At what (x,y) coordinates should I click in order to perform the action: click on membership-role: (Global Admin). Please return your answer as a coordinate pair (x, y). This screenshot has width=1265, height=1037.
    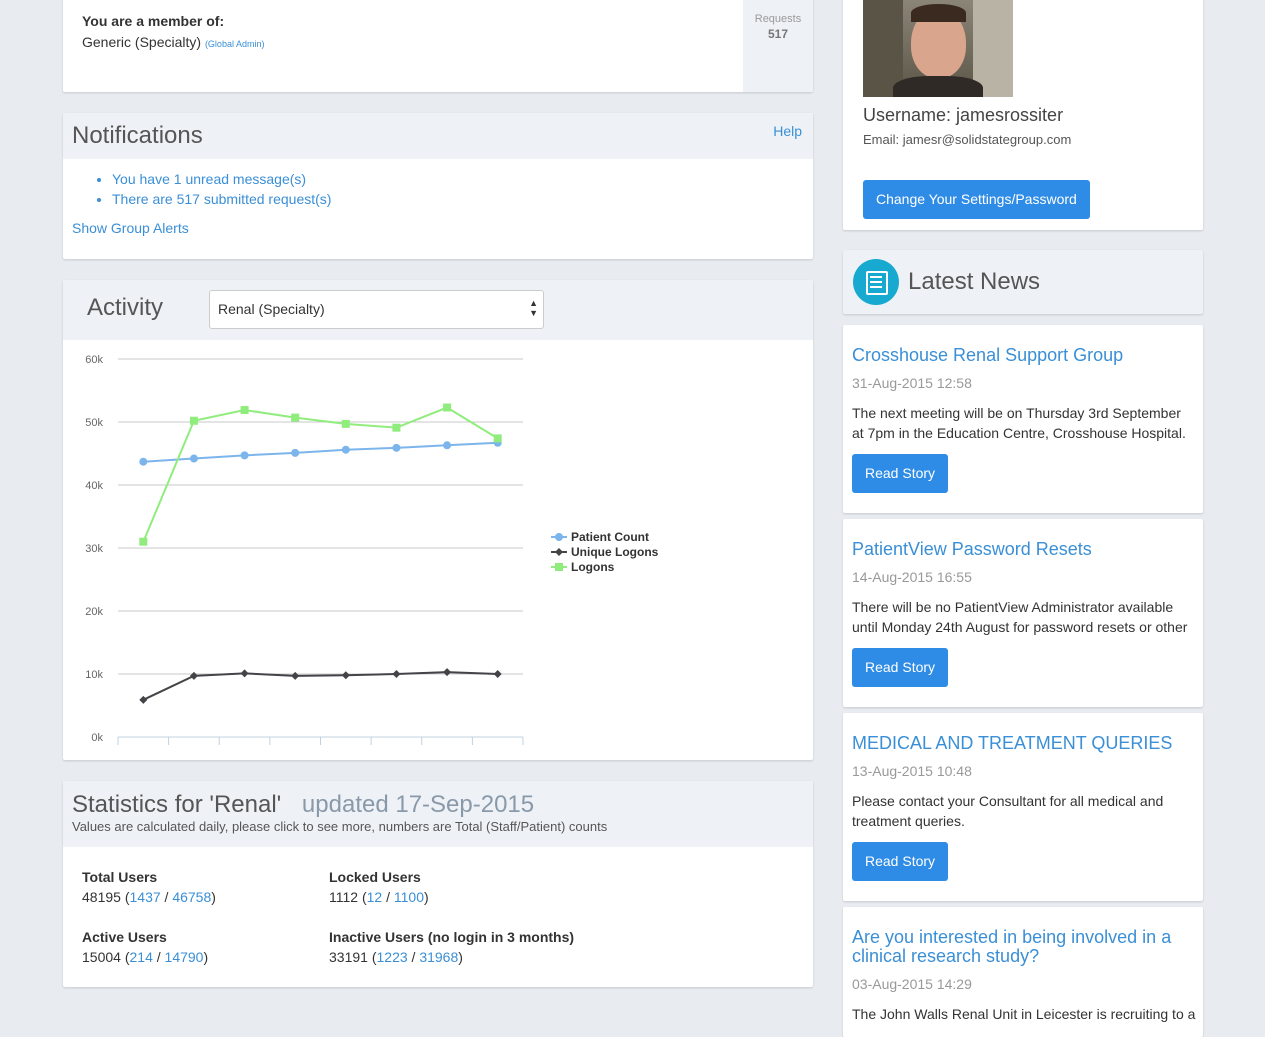
    Looking at the image, I should click on (234, 44).